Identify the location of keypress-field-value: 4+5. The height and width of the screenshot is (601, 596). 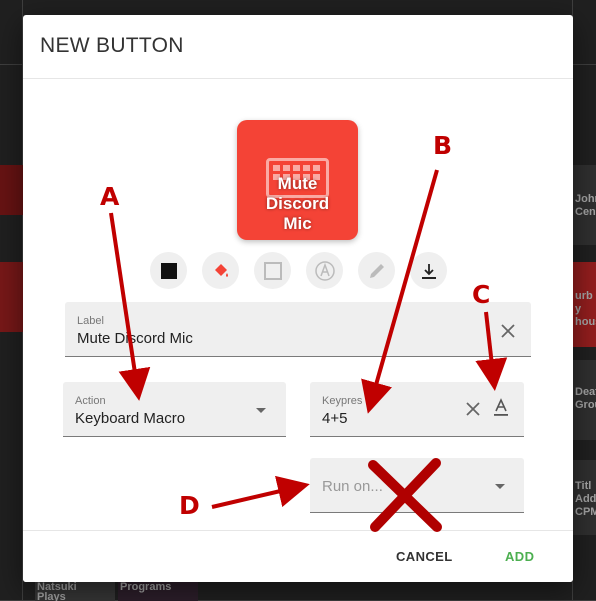
(335, 418).